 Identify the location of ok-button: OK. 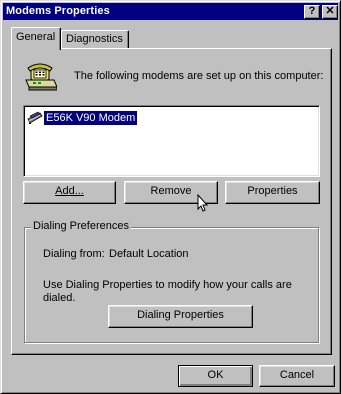
(215, 376).